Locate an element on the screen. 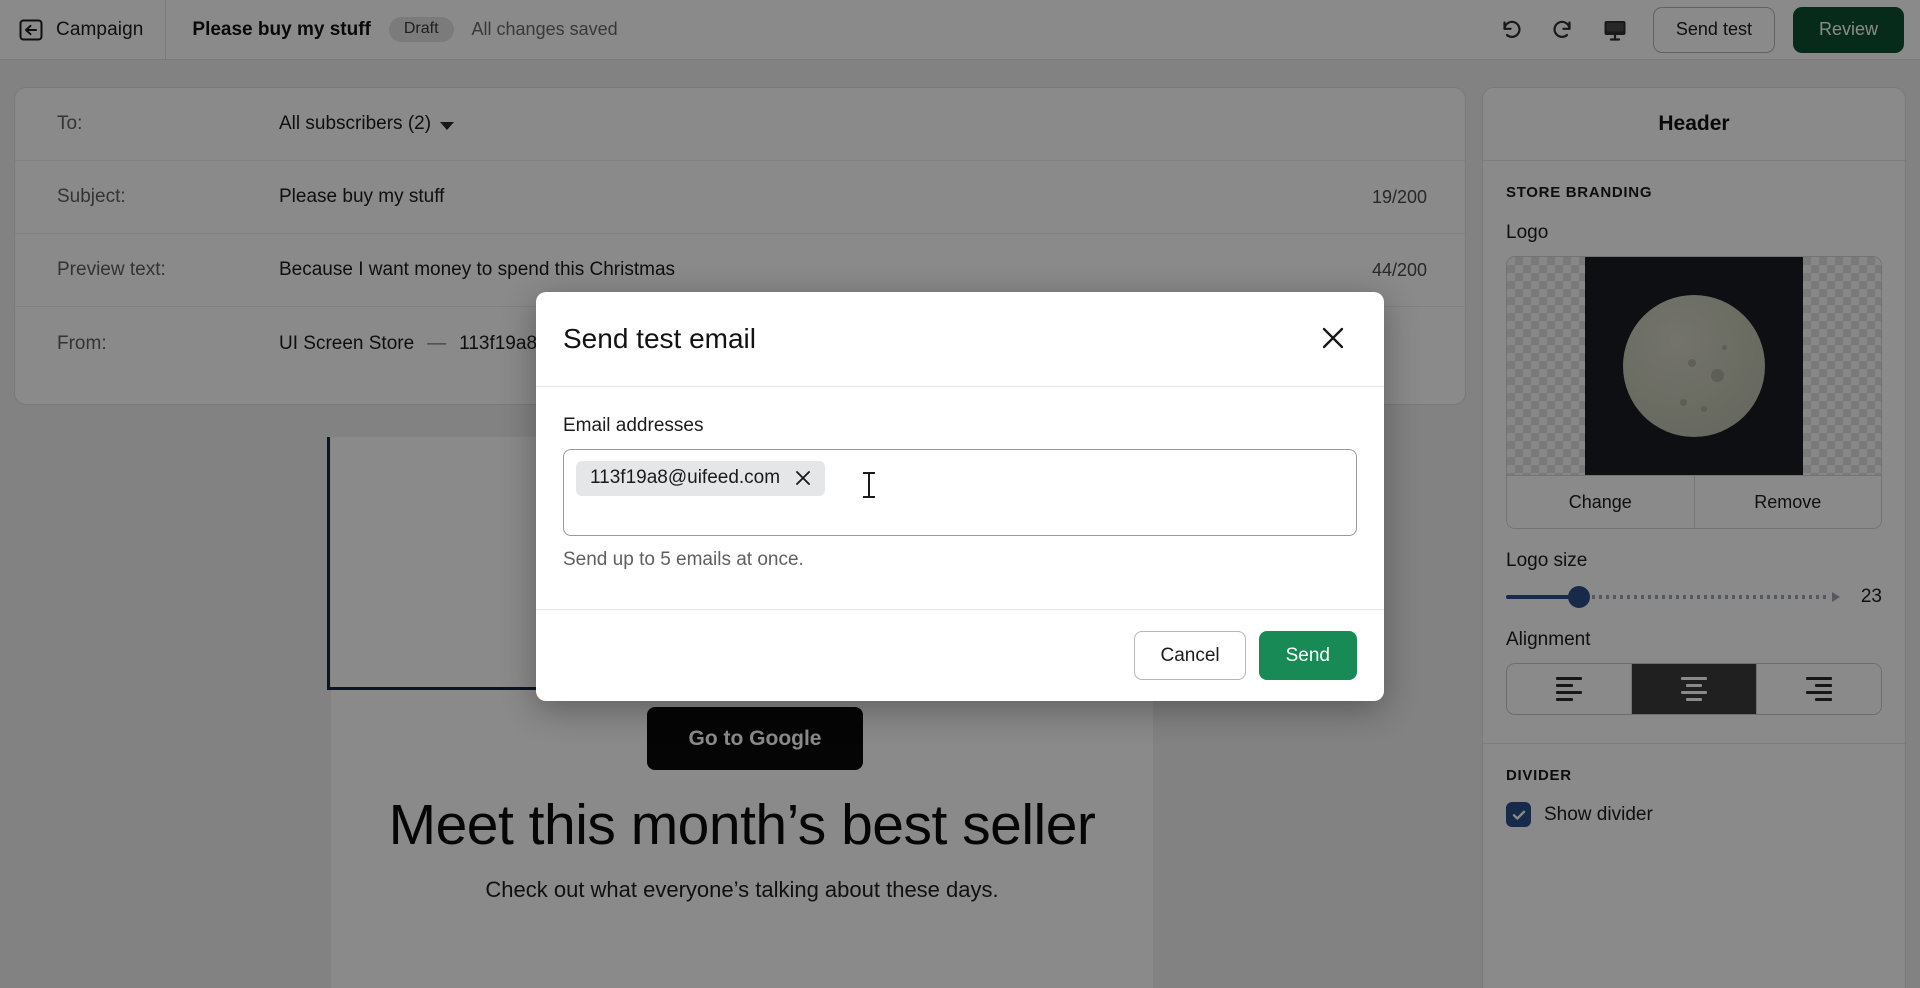 The image size is (1920, 988). dialog-footer: Cancel Send is located at coordinates (960, 655).